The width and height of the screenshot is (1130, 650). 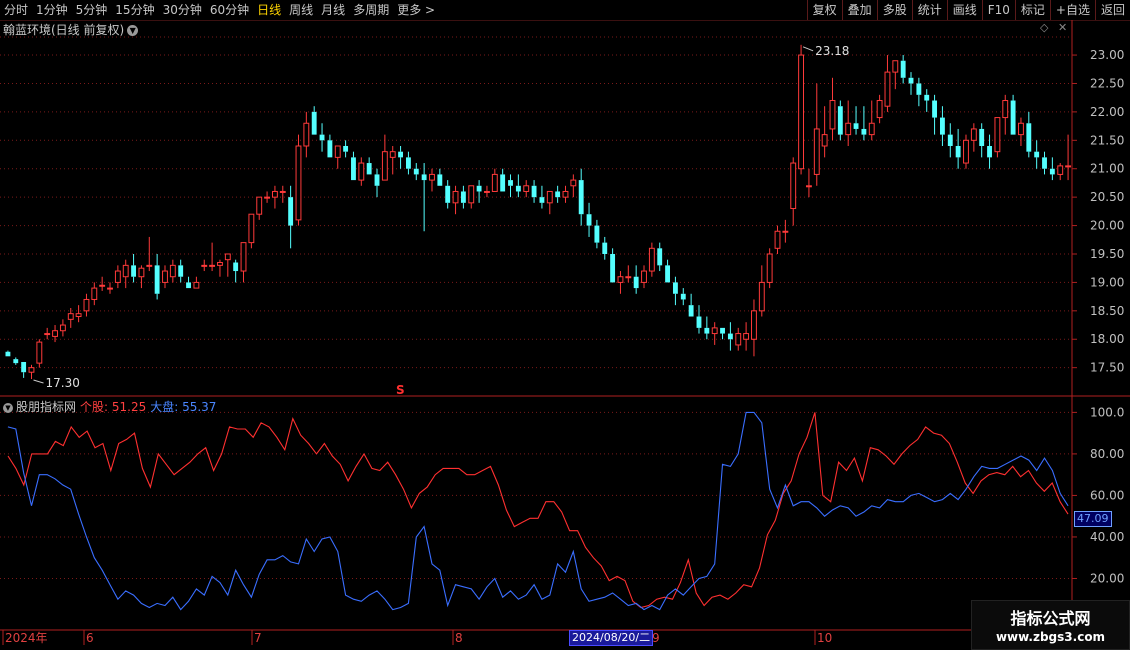 What do you see at coordinates (1107, 412) in the screenshot?
I see `indicator-tick-label: 100.0` at bounding box center [1107, 412].